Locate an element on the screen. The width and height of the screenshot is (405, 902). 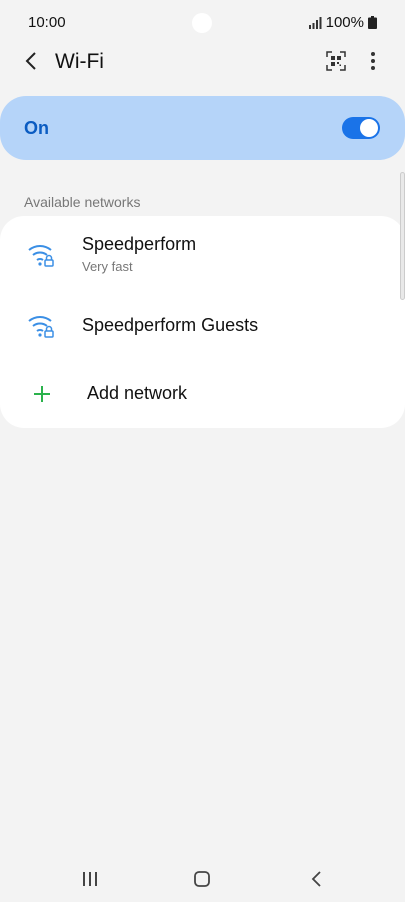
battery-percent: 100% is located at coordinates (344, 22).